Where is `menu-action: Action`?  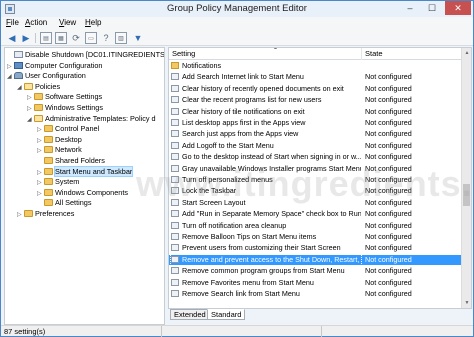
menu-action: Action is located at coordinates (36, 22).